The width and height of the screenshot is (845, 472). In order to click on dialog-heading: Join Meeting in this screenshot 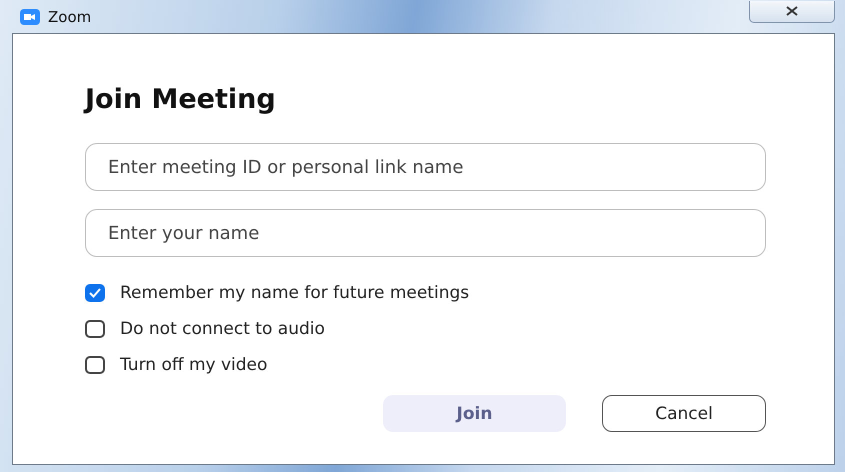, I will do `click(181, 99)`.